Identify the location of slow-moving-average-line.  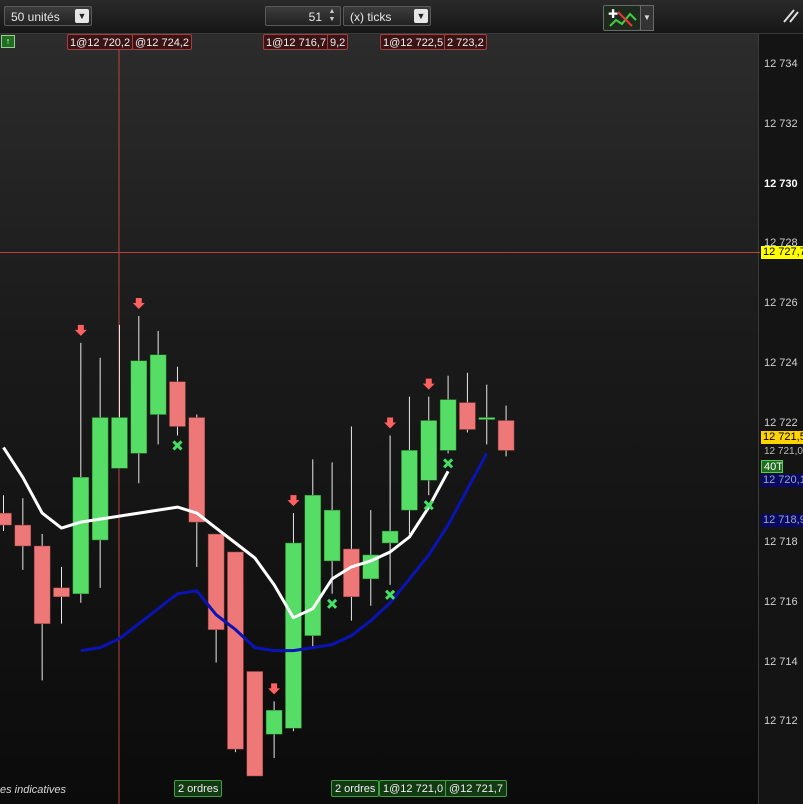
(284, 552).